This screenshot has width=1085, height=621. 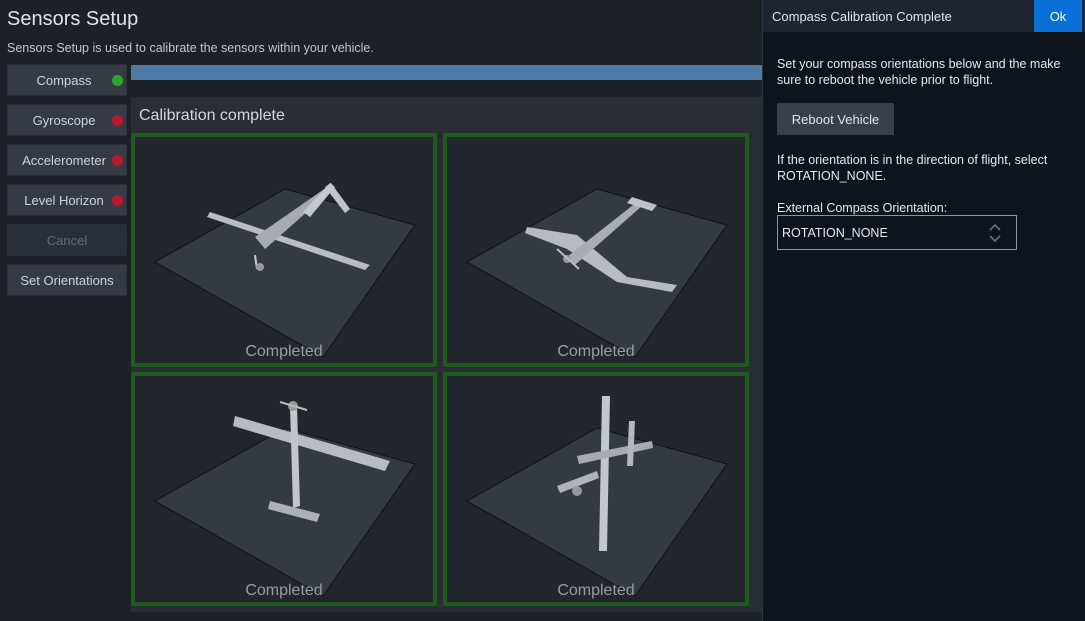 What do you see at coordinates (117, 80) in the screenshot?
I see `compass-status-indicator` at bounding box center [117, 80].